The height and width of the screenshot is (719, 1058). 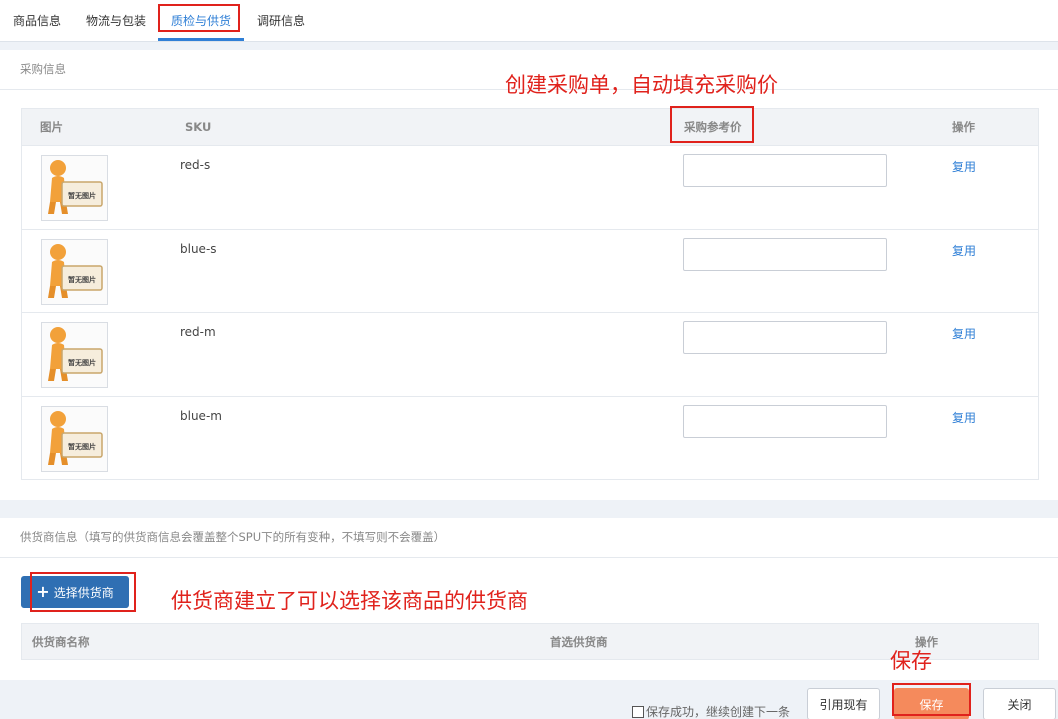 I want to click on annotation-save-note: 保存, so click(x=911, y=661).